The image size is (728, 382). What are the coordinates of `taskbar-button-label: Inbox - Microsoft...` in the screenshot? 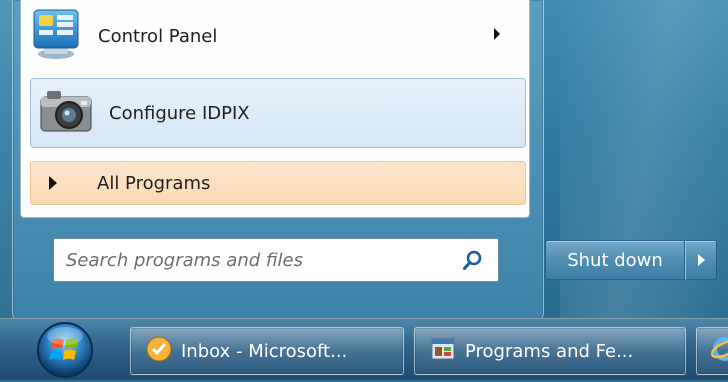 It's located at (264, 351).